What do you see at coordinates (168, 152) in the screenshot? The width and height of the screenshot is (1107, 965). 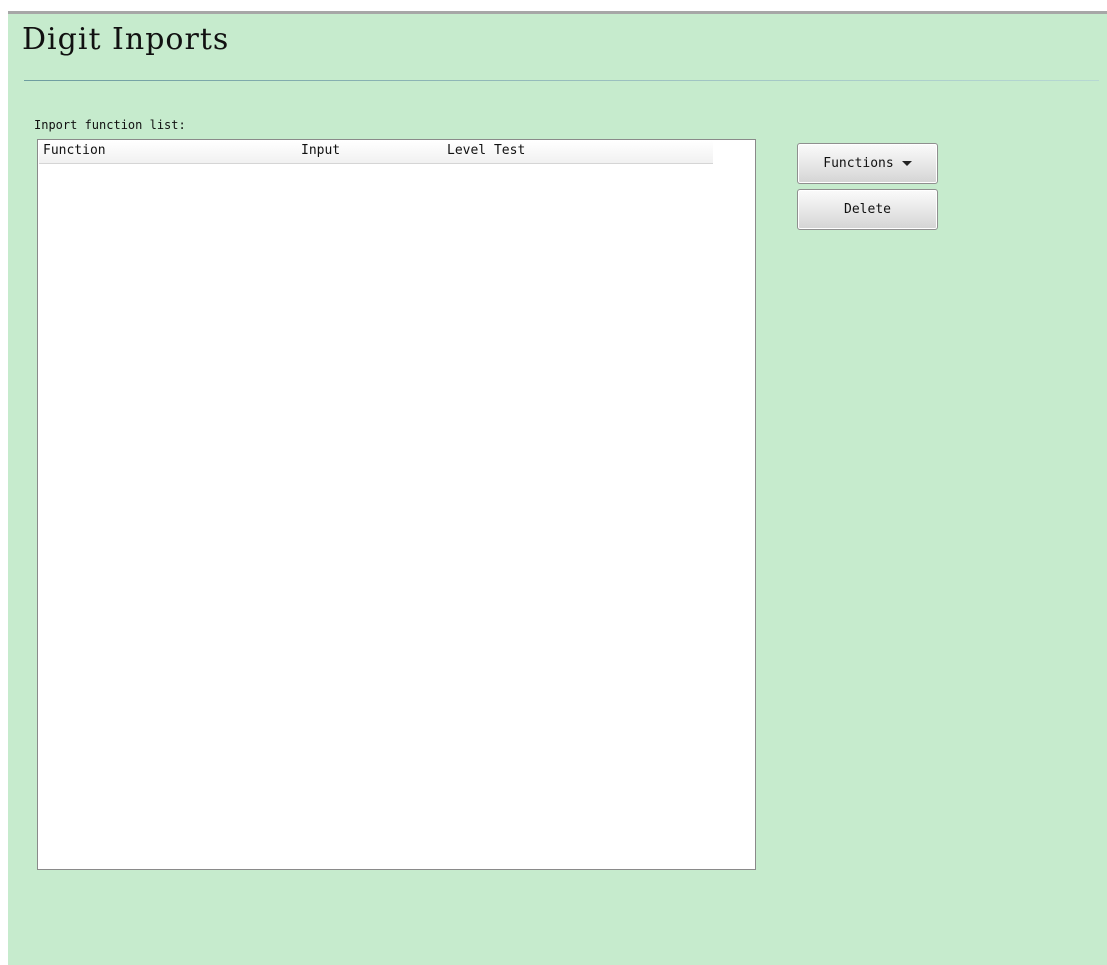 I see `column-header-function: Function` at bounding box center [168, 152].